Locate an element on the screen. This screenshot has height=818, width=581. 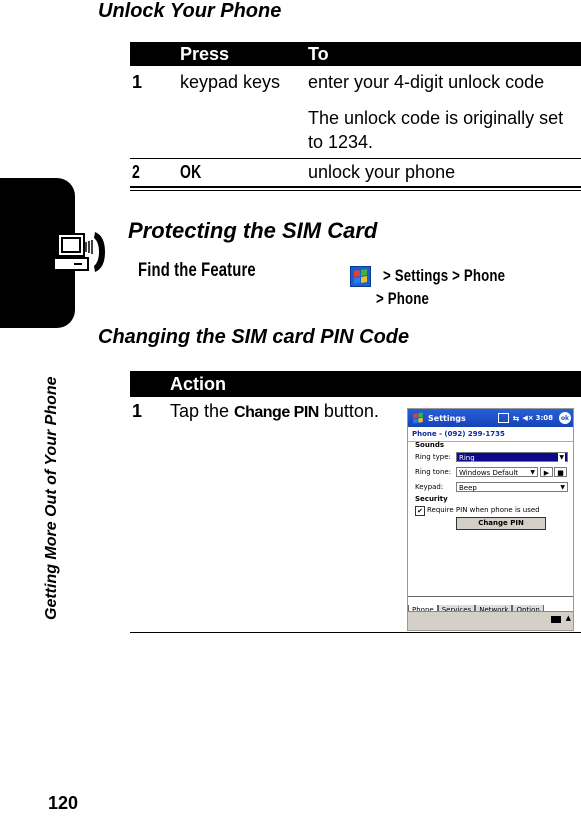
ring-type-select: Ring ▼ is located at coordinates (512, 457).